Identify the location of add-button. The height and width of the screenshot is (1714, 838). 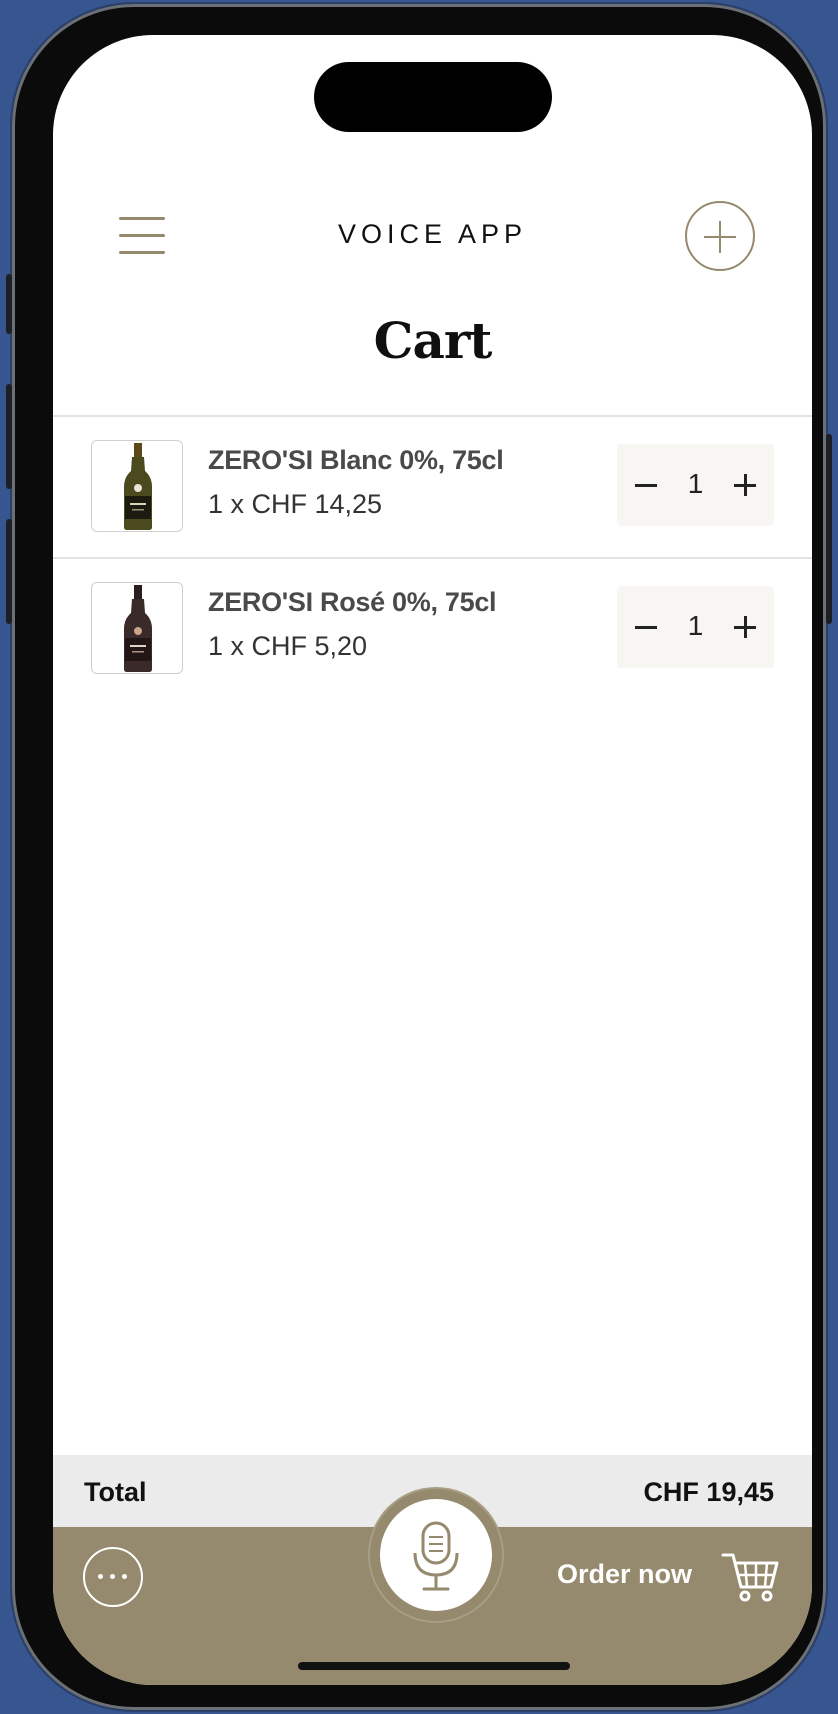
(720, 236).